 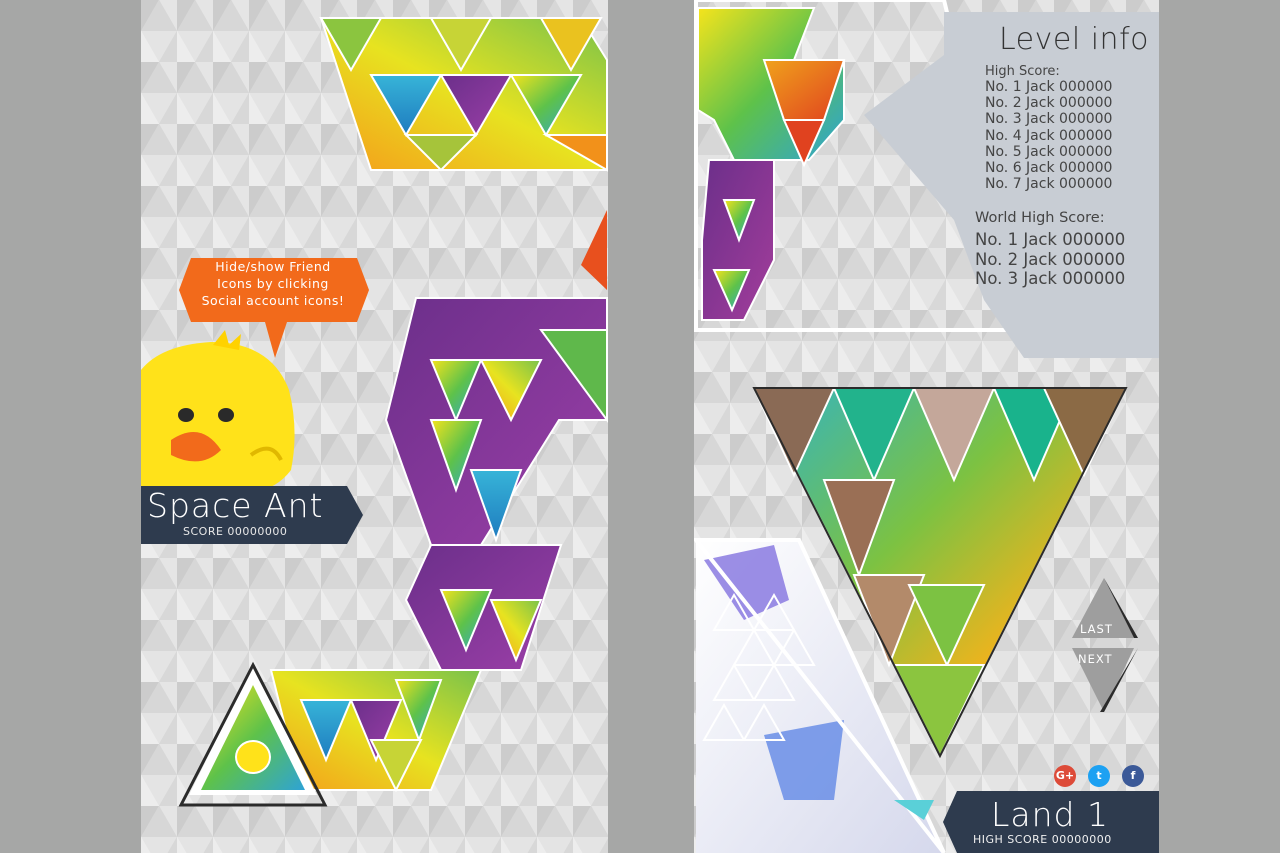 What do you see at coordinates (1099, 776) in the screenshot?
I see `twitter-icon: t` at bounding box center [1099, 776].